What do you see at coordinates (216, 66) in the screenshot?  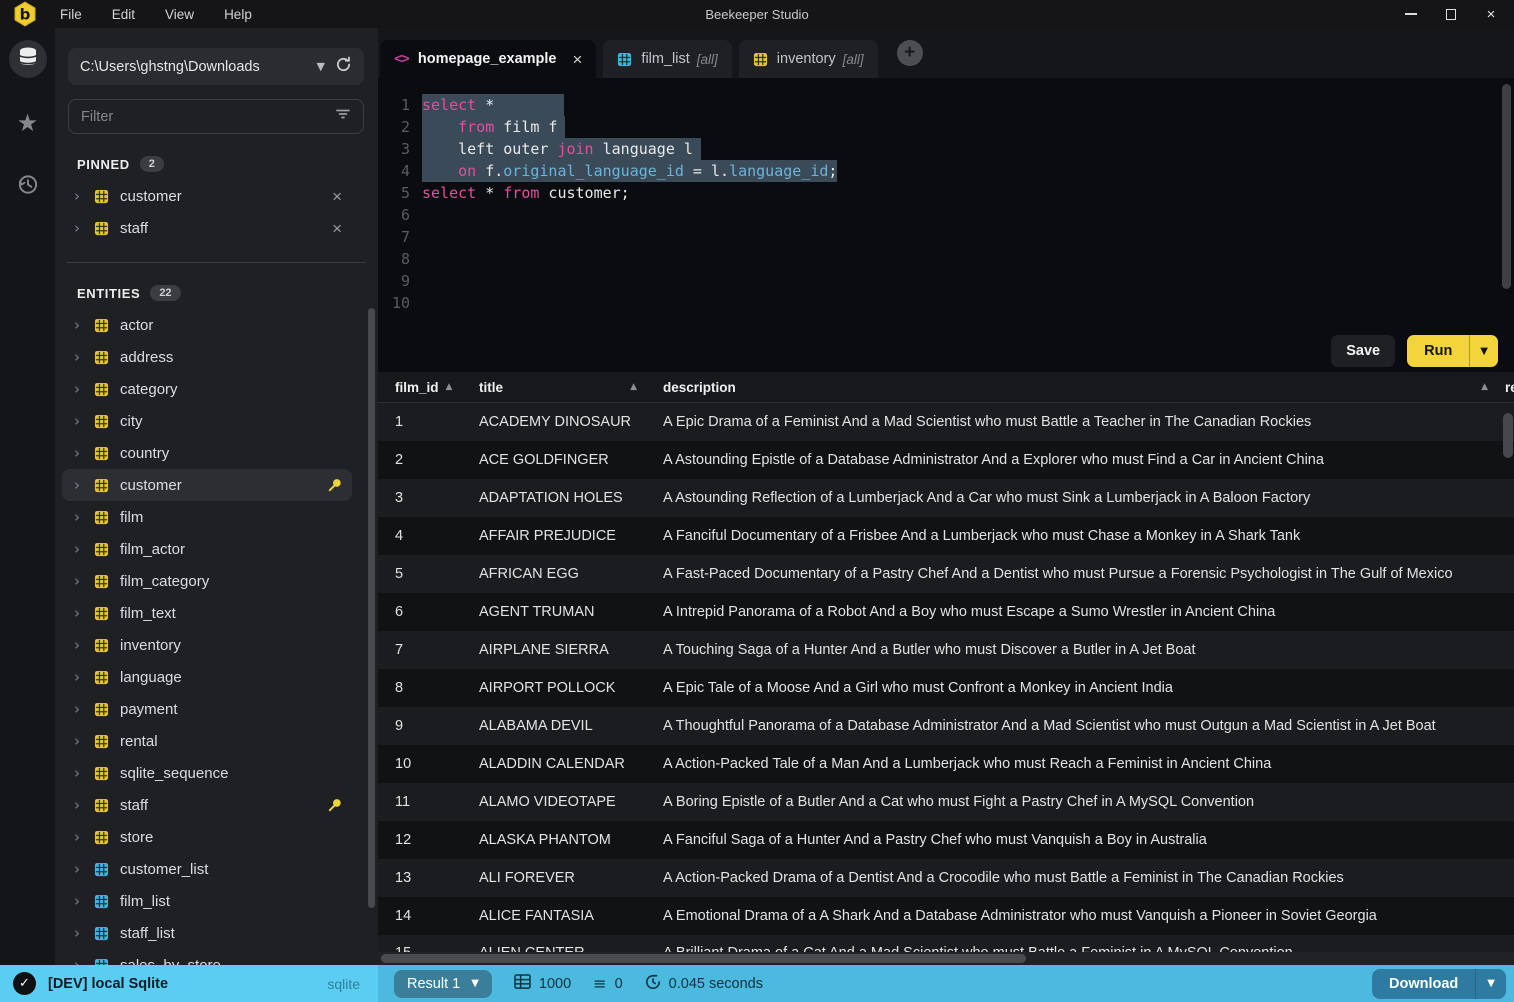 I see `connection-dropdown: C:\Users\ghstng\Downloads ▼` at bounding box center [216, 66].